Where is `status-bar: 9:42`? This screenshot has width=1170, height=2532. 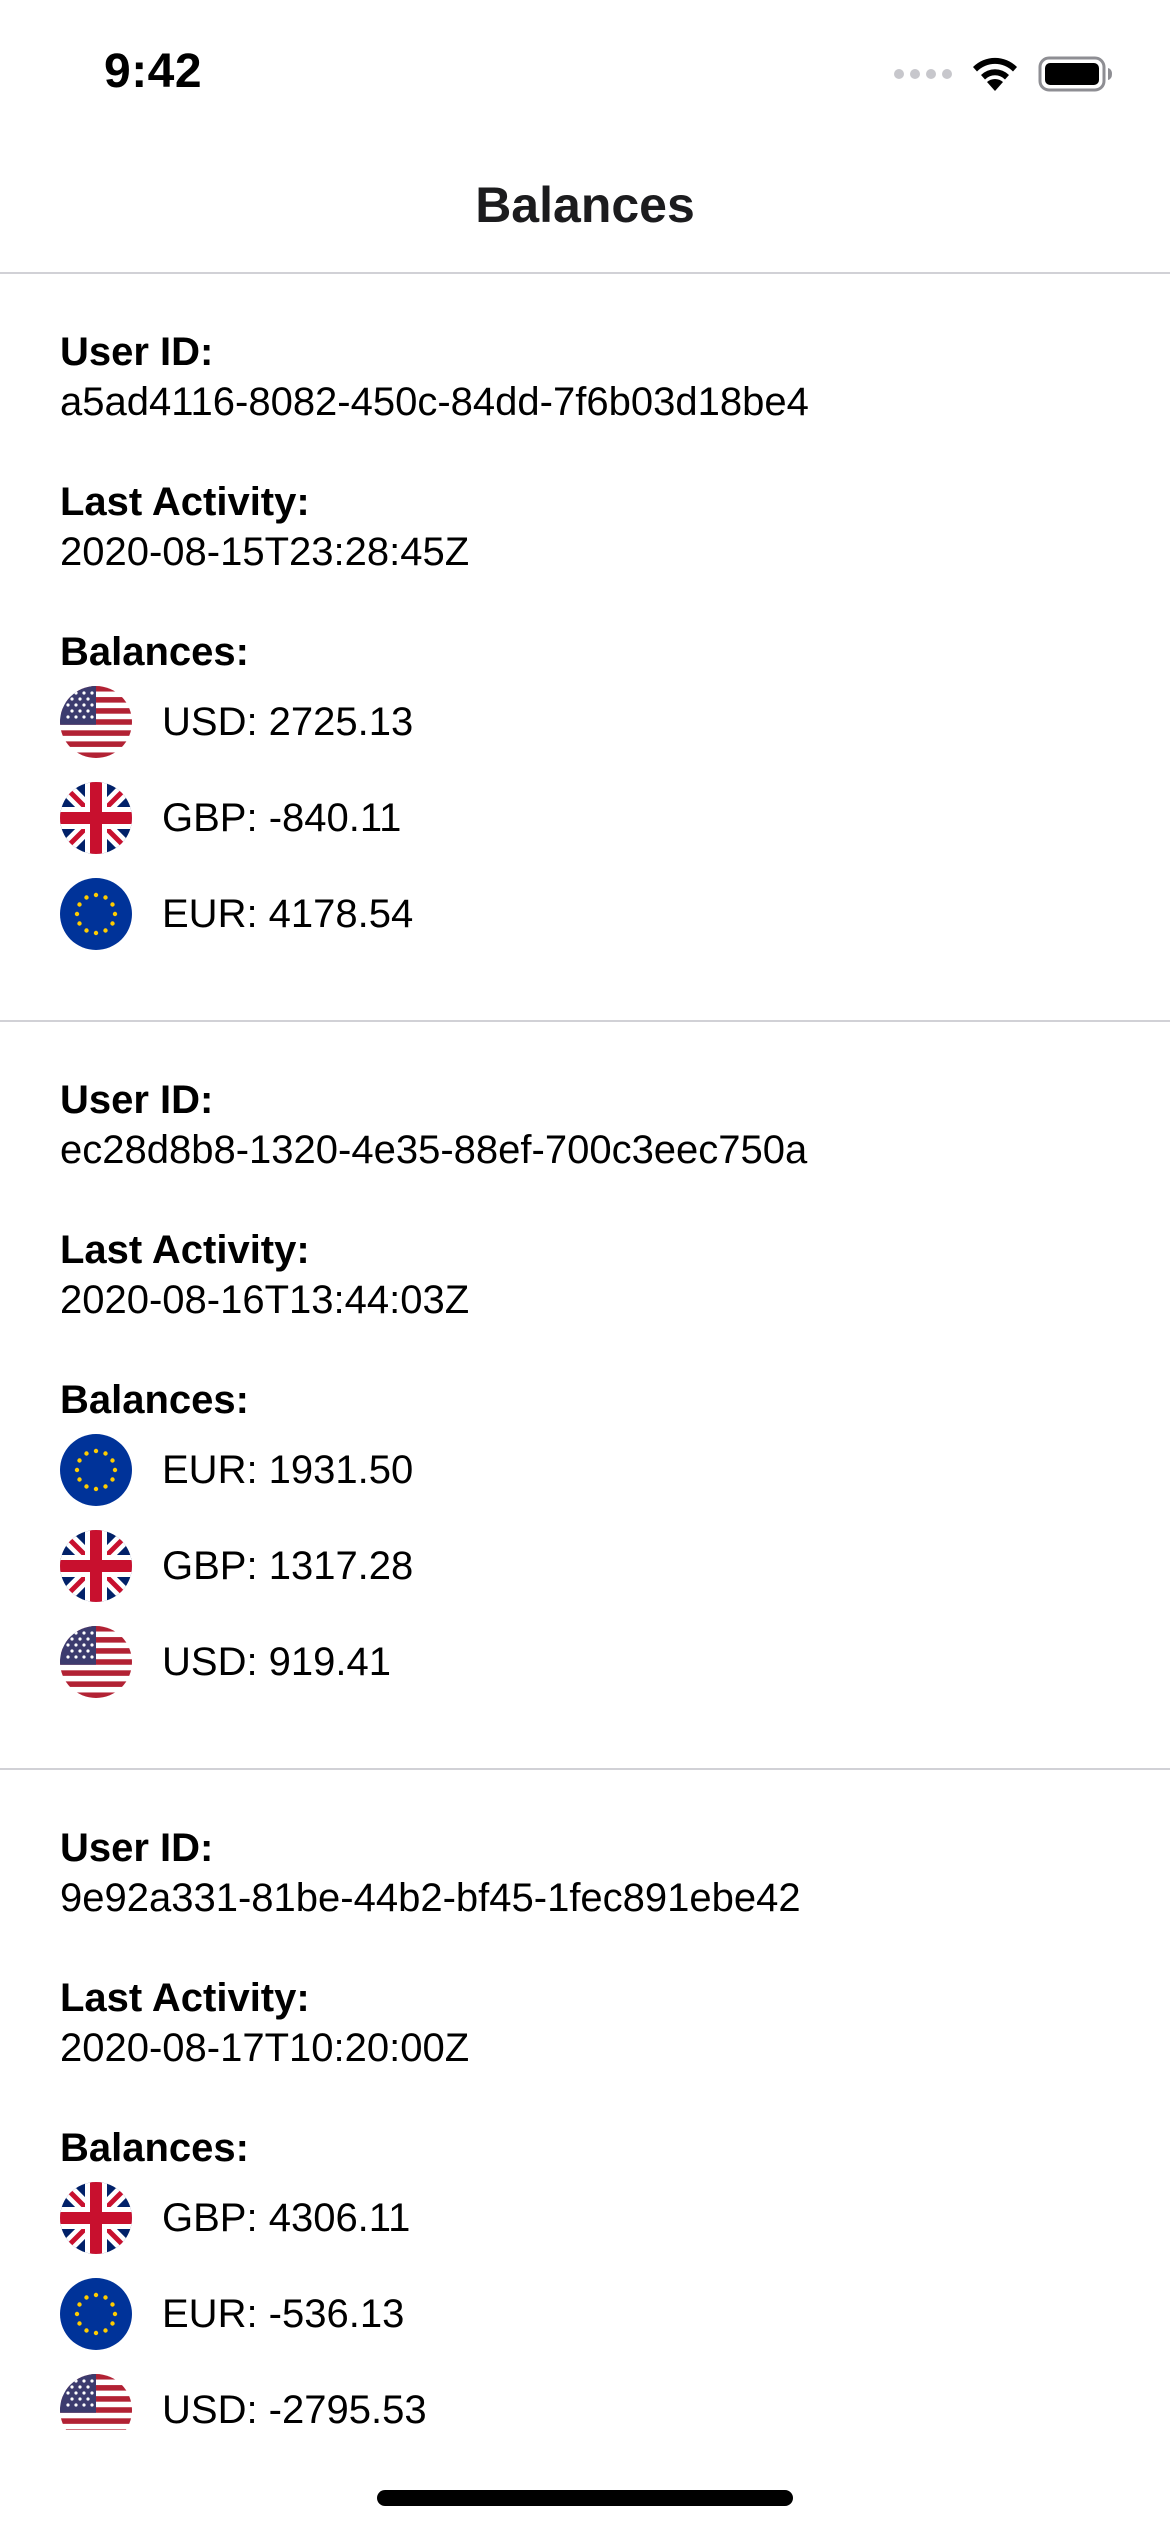 status-bar: 9:42 is located at coordinates (585, 70).